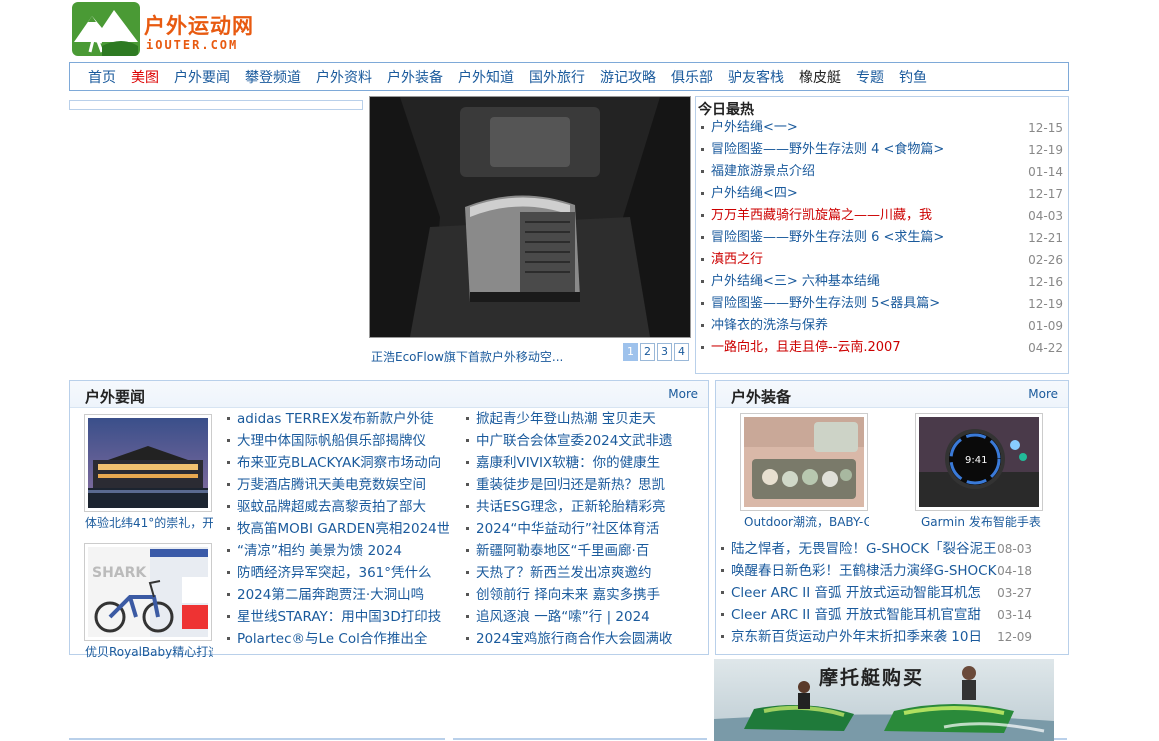  What do you see at coordinates (580, 485) in the screenshot?
I see `list-item: 重装徒步是回归还是新热？思凯` at bounding box center [580, 485].